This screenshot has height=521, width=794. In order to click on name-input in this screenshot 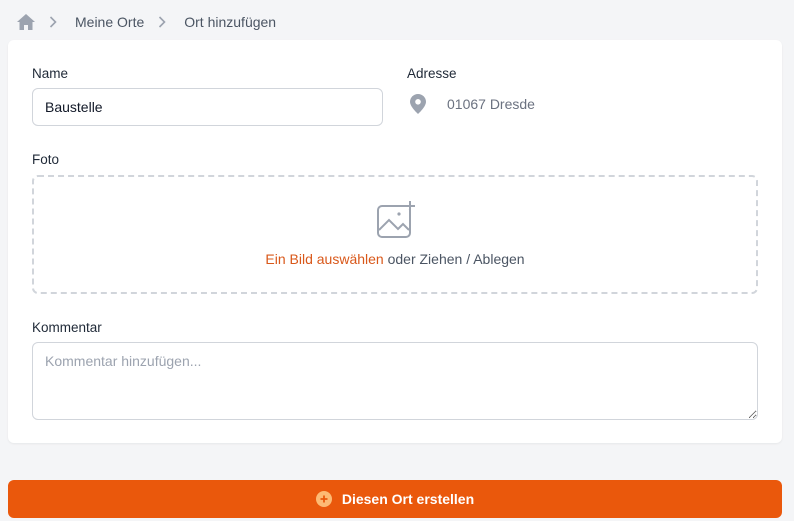, I will do `click(207, 107)`.